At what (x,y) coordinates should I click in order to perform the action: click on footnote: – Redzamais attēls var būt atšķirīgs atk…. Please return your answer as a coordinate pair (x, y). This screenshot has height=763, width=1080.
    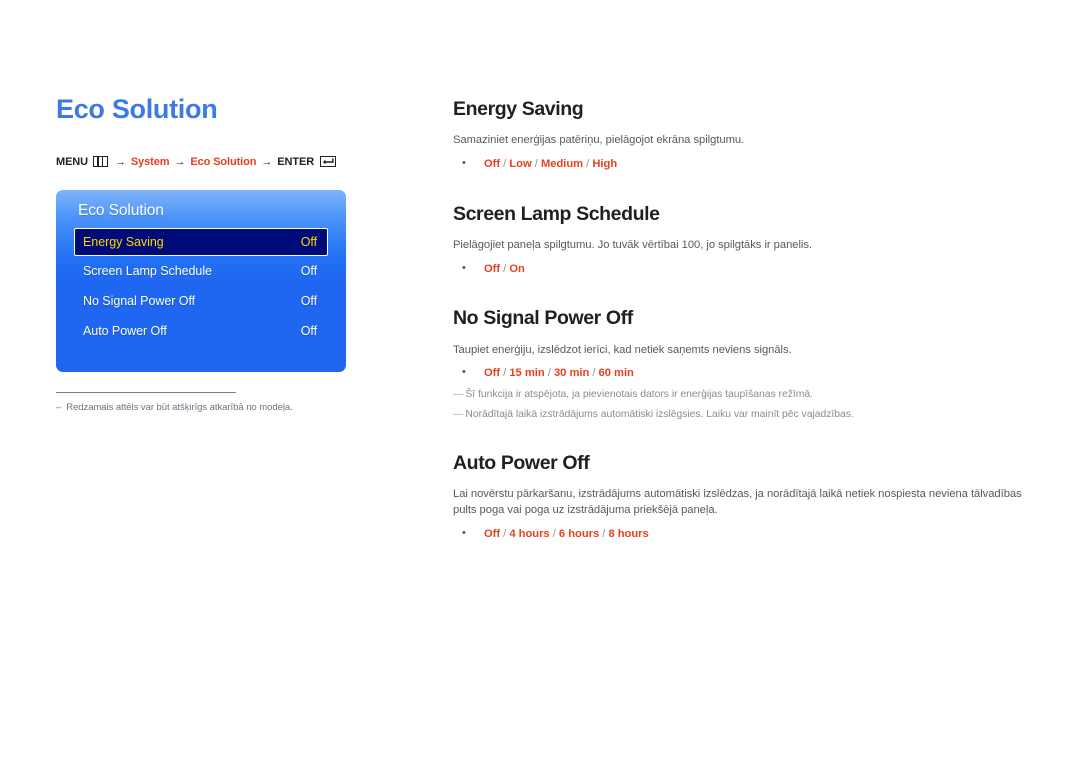
    Looking at the image, I should click on (231, 407).